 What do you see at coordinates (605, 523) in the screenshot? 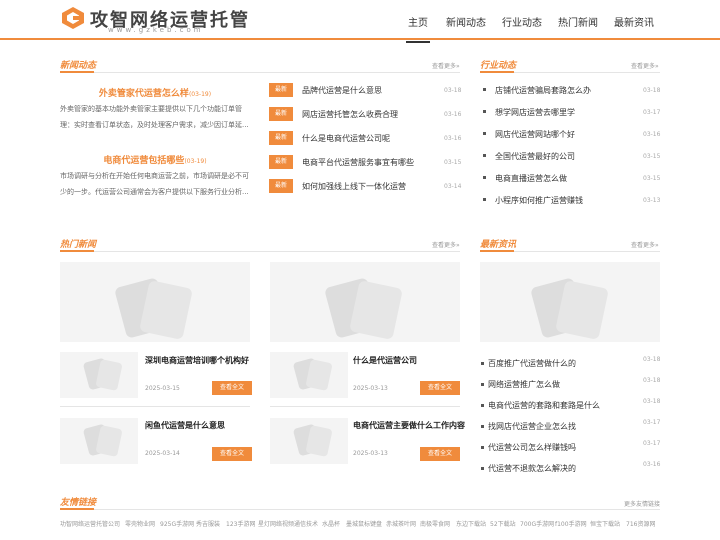
I see `friend-link: 恒宝下载站` at bounding box center [605, 523].